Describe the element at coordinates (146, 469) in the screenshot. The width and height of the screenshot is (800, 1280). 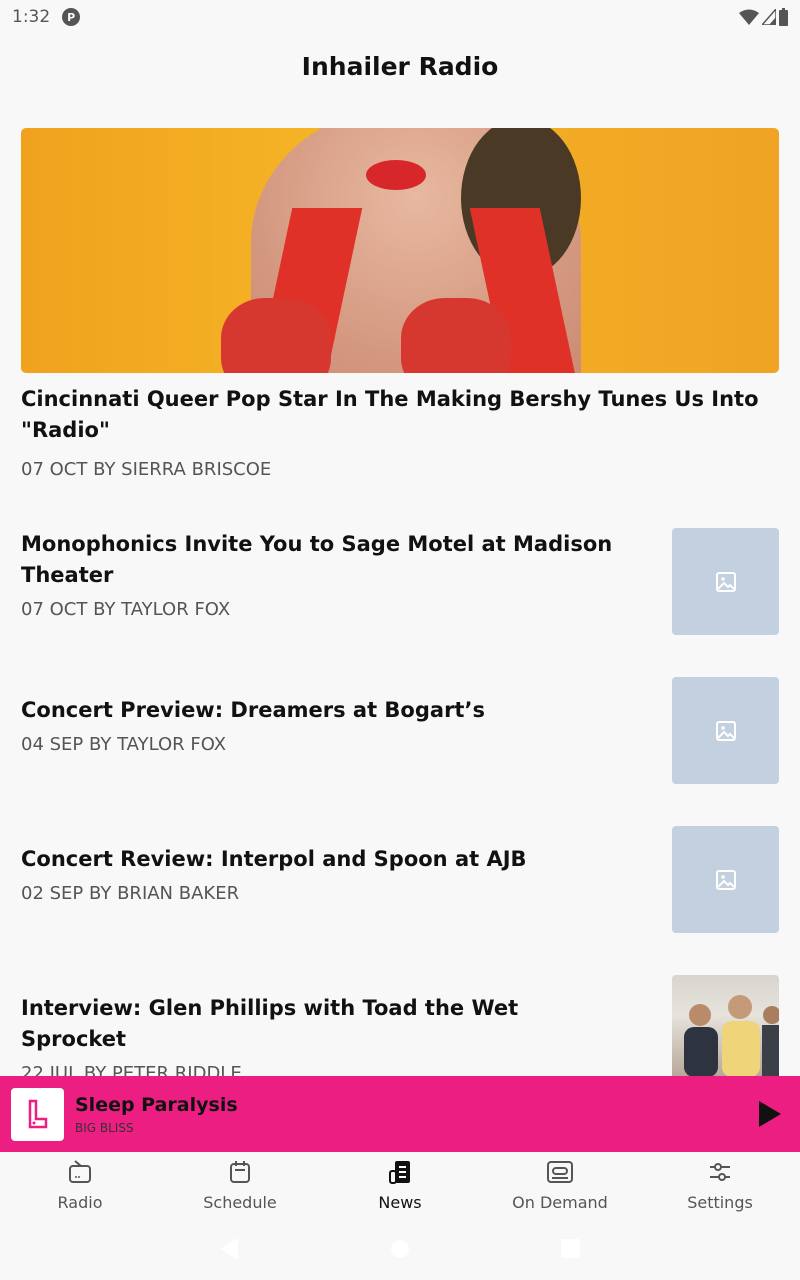
I see `featured-article-meta: 07 OCT BY SIERRA BRISCOE` at that location.